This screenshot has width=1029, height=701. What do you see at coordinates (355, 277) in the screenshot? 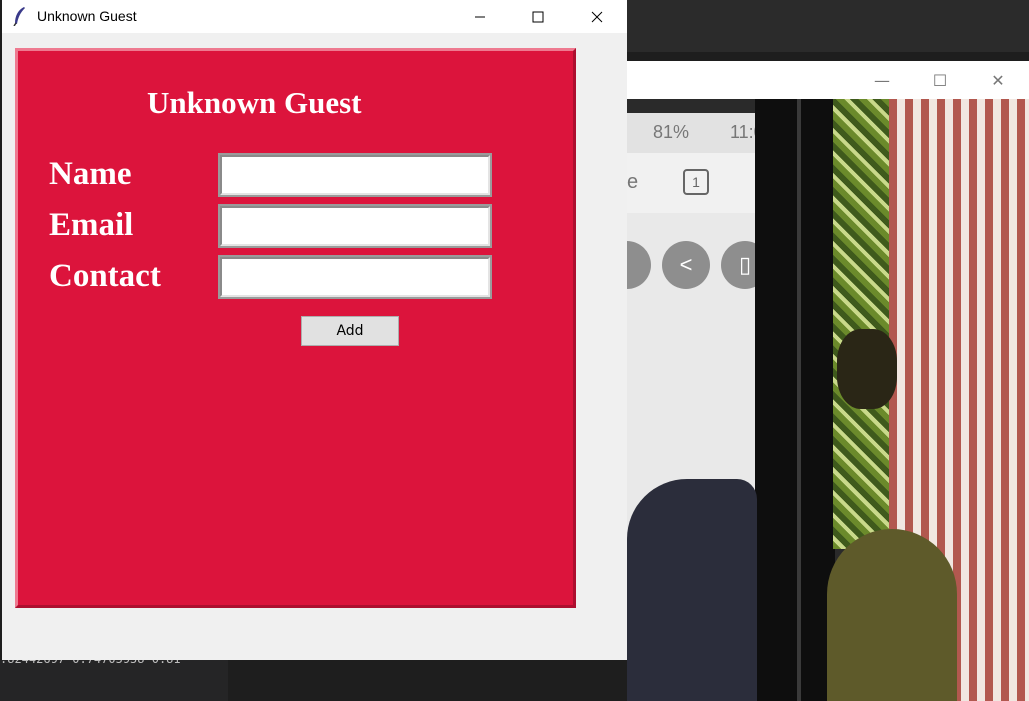
I see `contact-input` at bounding box center [355, 277].